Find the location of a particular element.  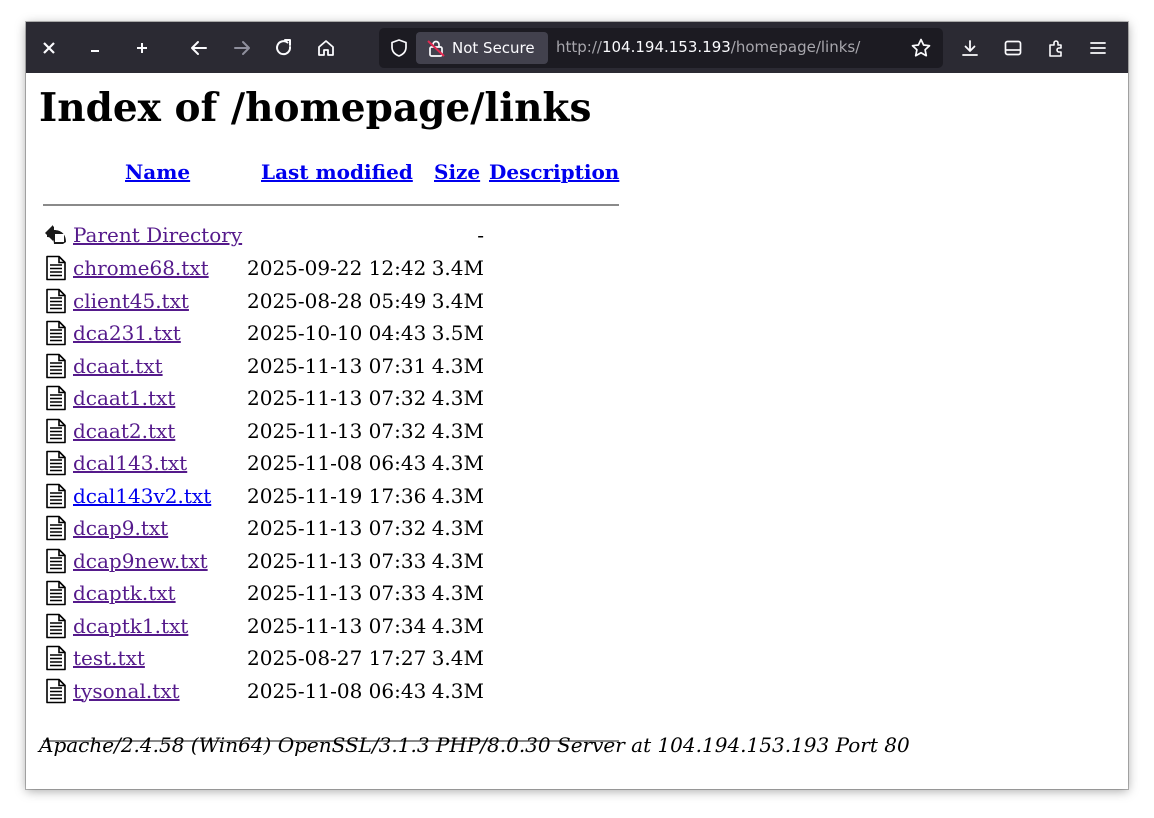

file-link: dcal143.txt is located at coordinates (130, 463).